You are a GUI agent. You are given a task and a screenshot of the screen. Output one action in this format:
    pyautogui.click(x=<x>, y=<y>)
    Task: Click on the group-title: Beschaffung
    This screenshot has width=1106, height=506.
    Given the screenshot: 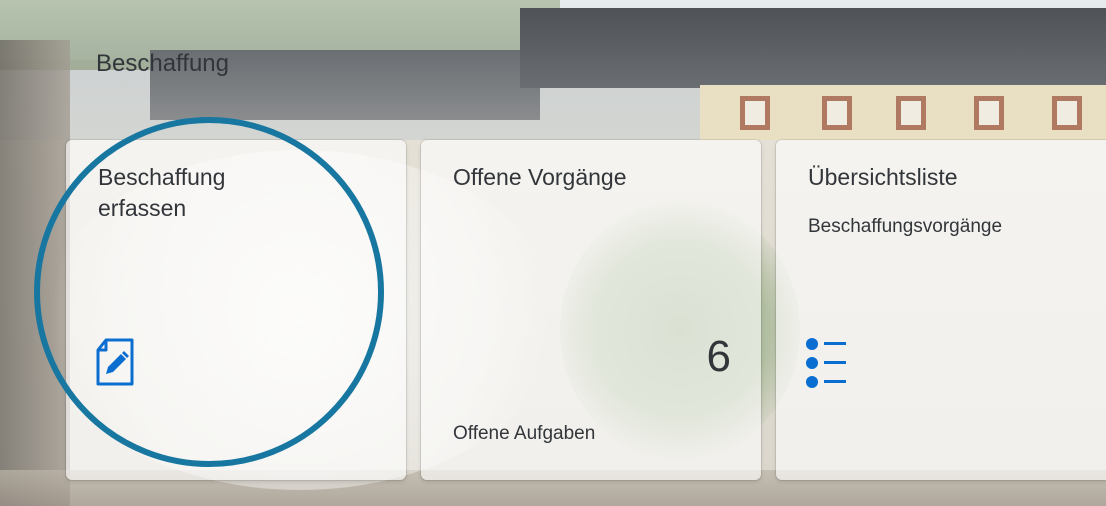 What is the action you would take?
    pyautogui.click(x=162, y=63)
    